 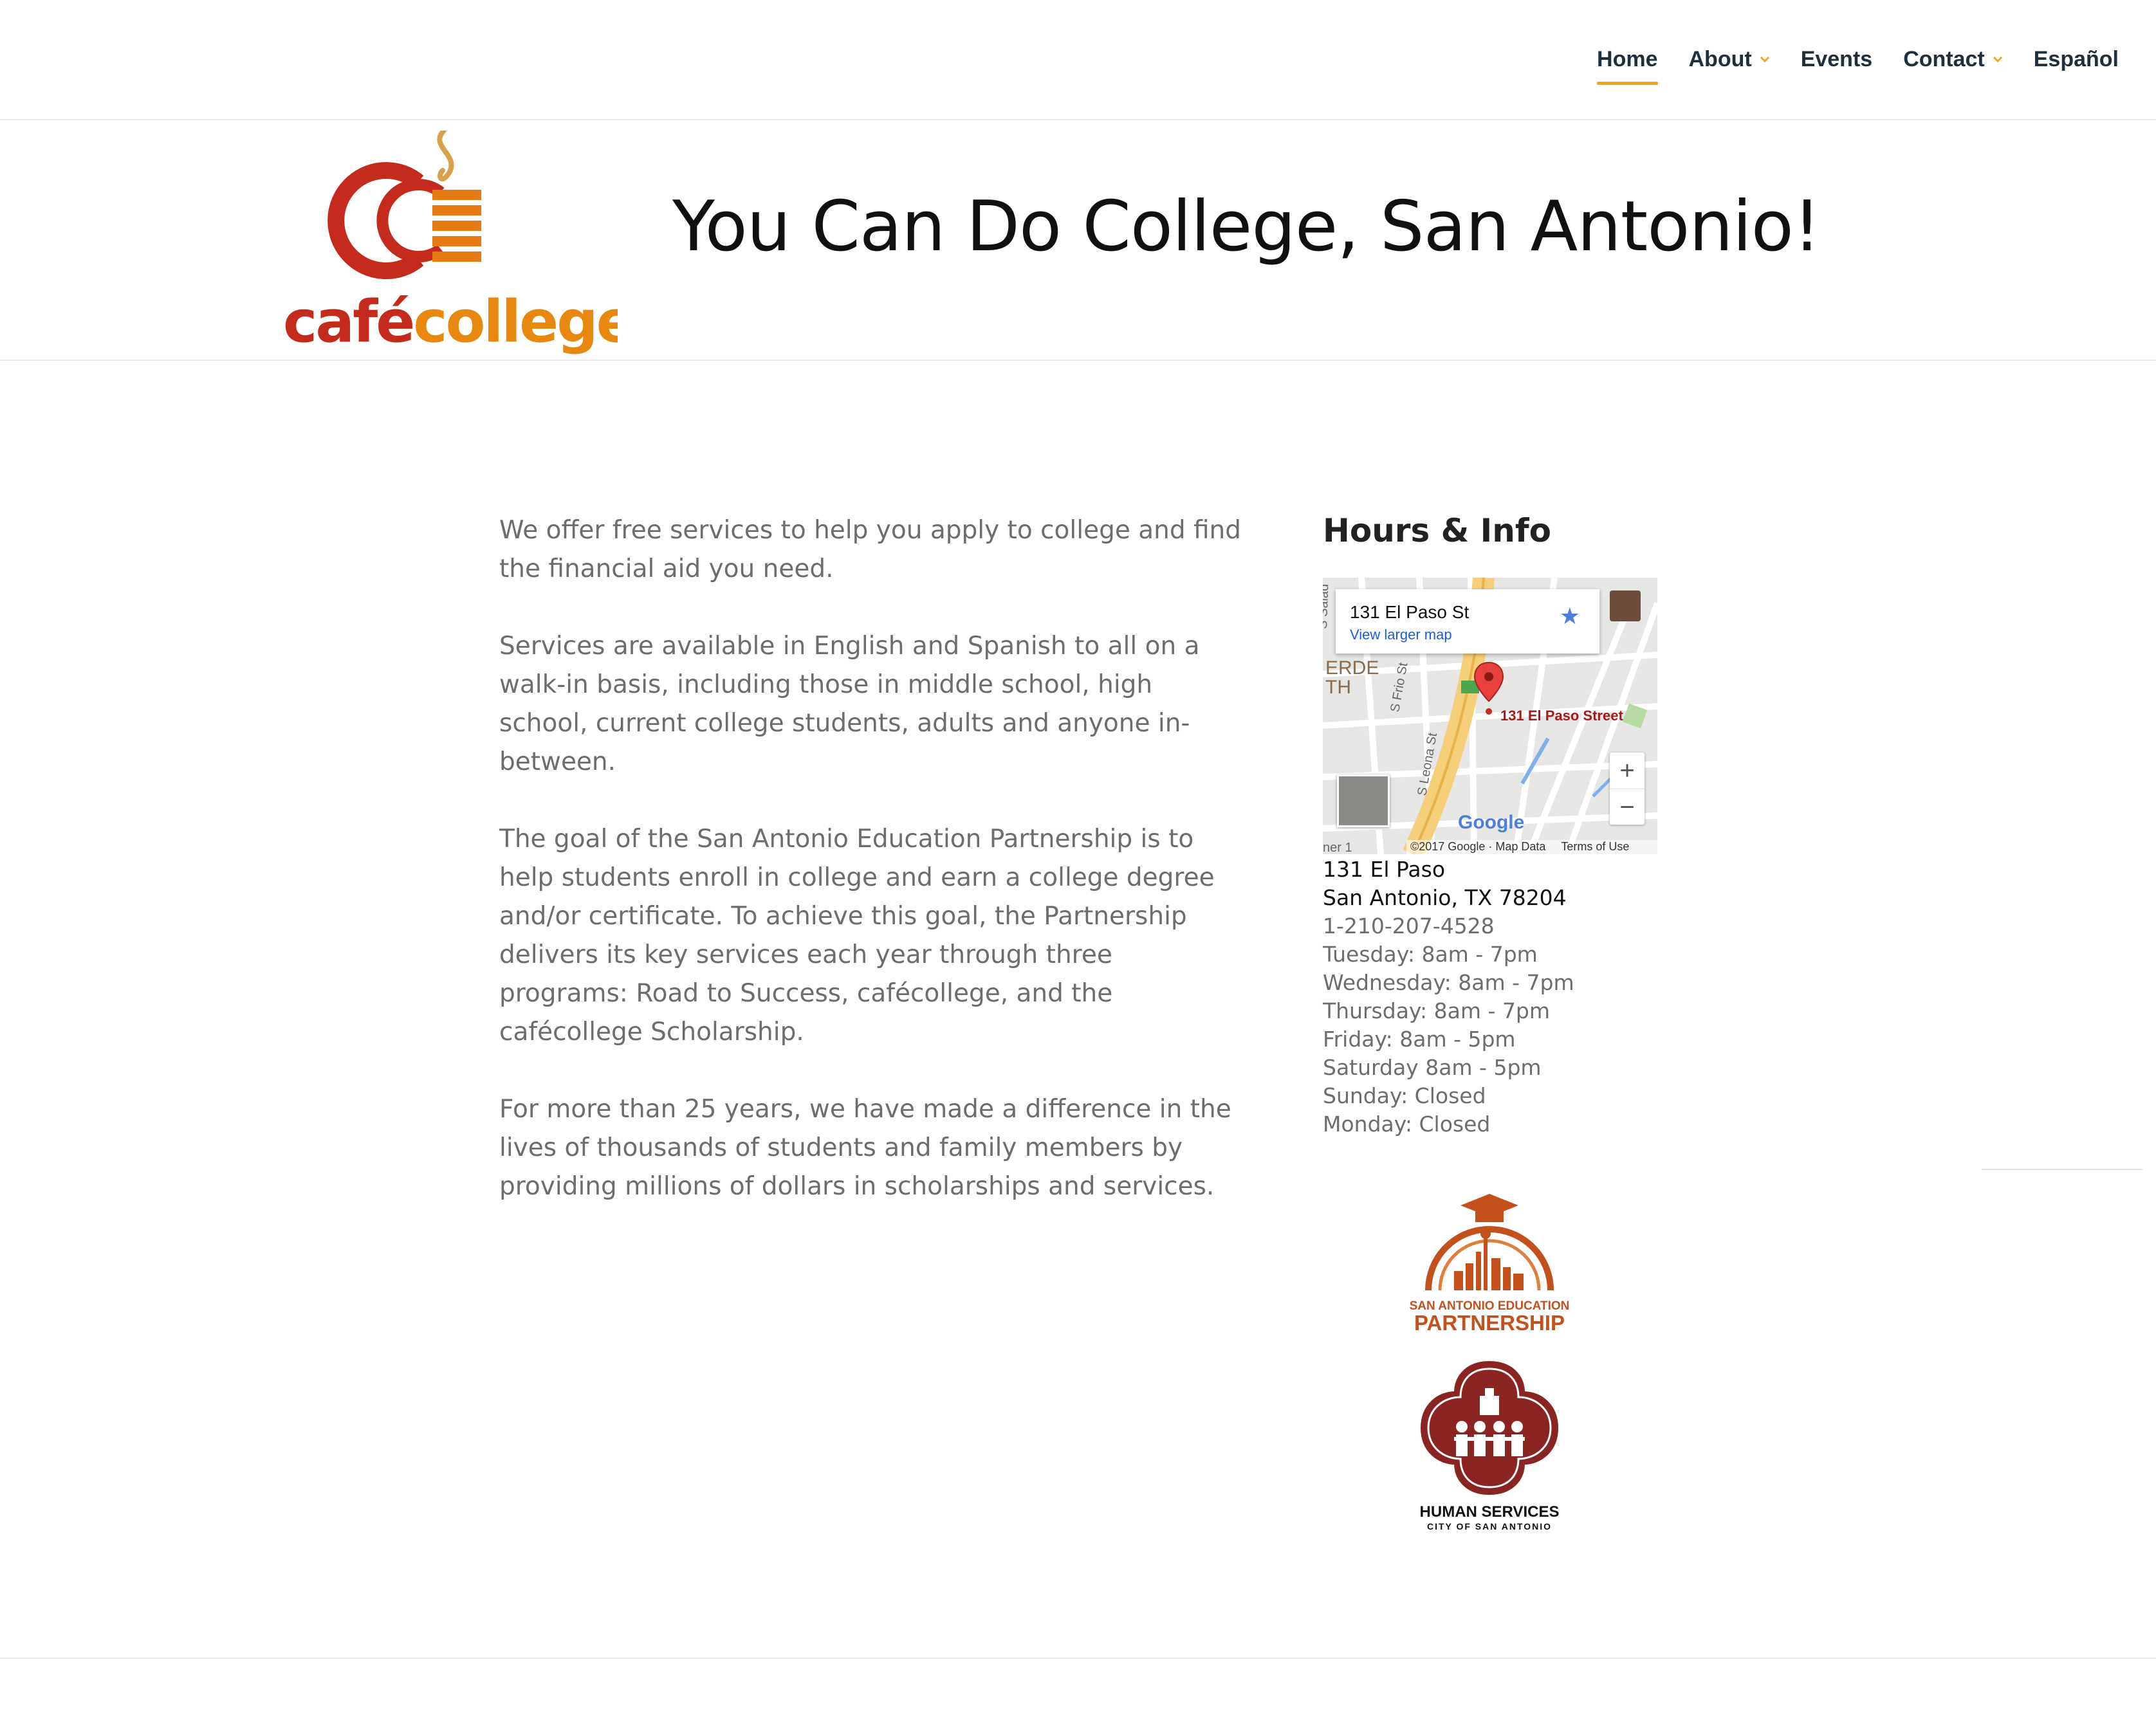 I want to click on nav-item-home: Home, so click(x=1627, y=62).